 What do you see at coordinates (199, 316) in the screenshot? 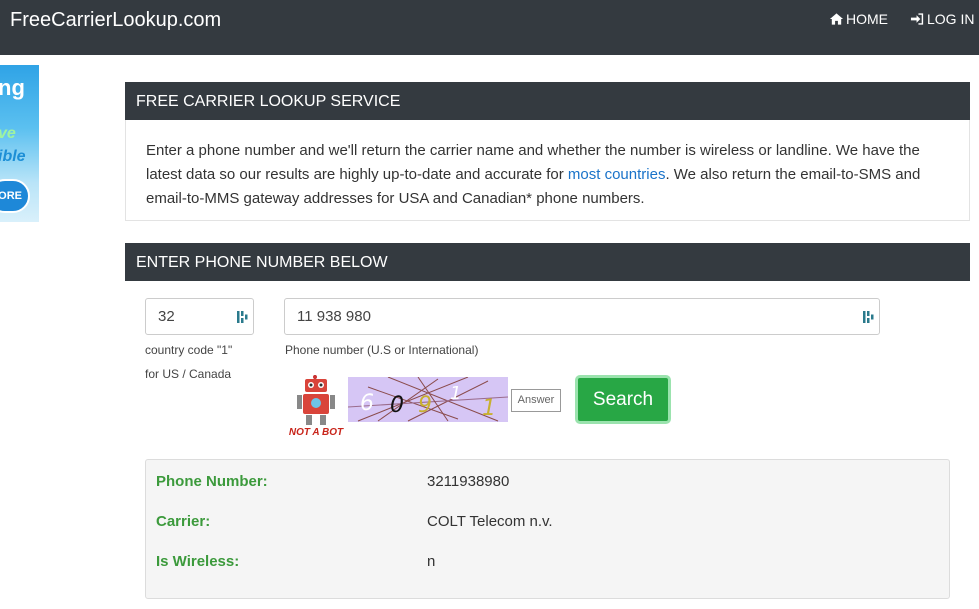
I see `country-code-input: 32` at bounding box center [199, 316].